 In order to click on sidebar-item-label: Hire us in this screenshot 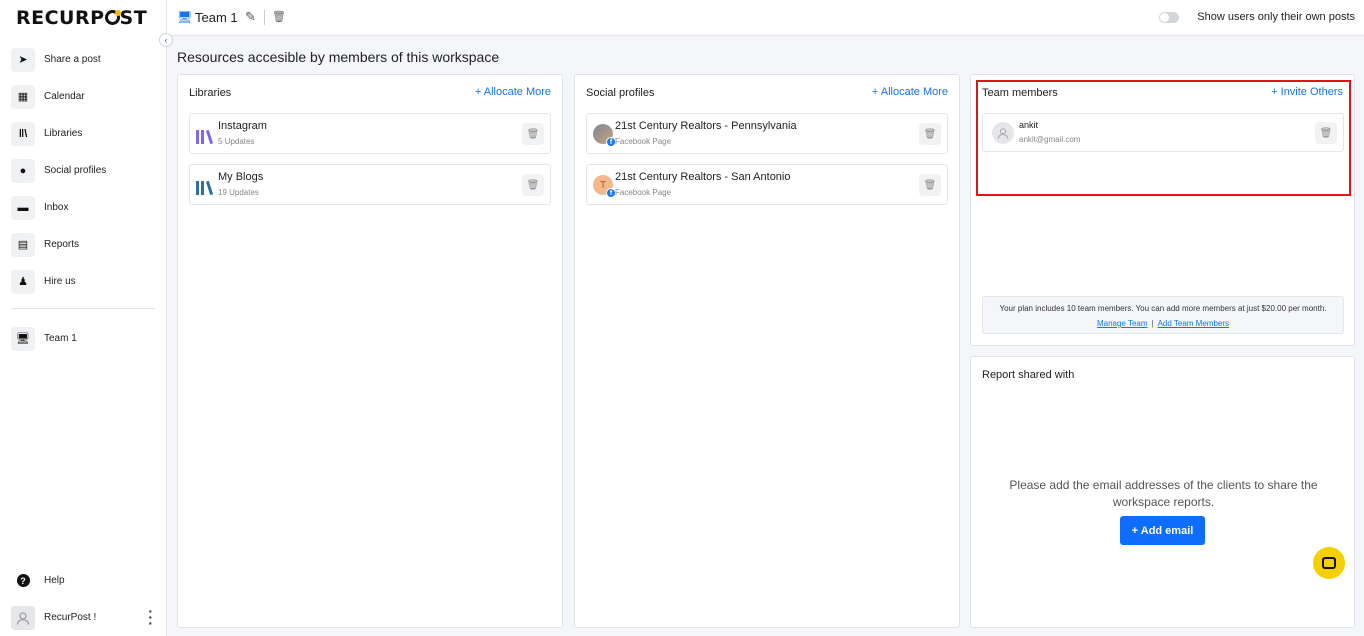, I will do `click(60, 281)`.